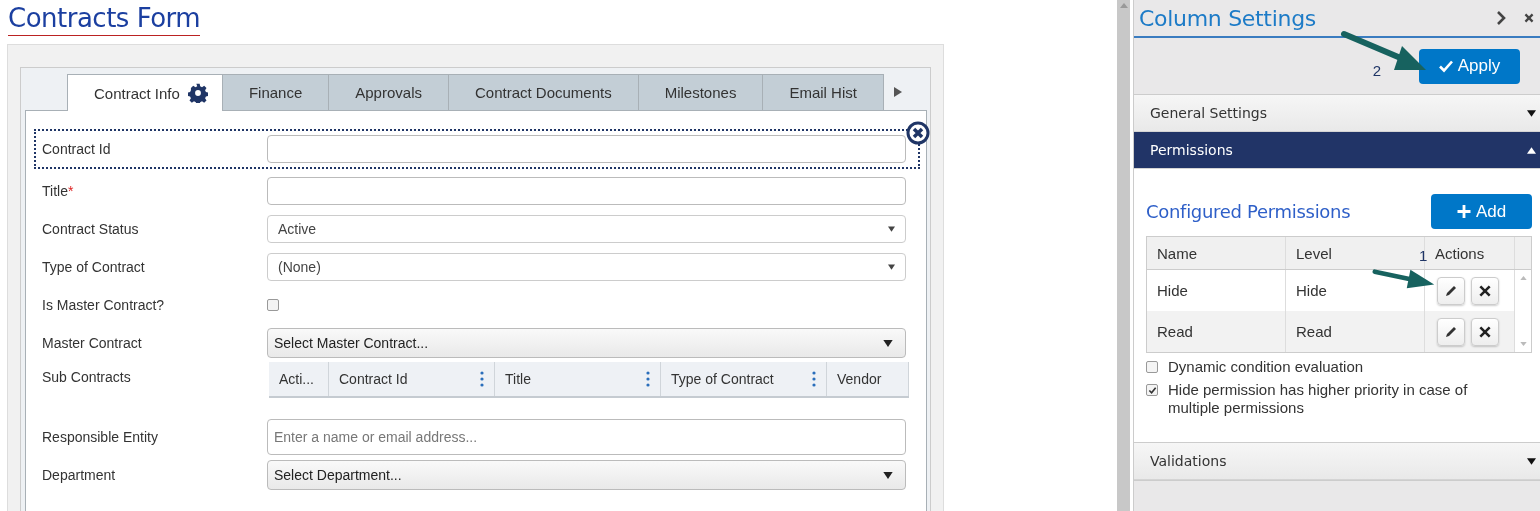  What do you see at coordinates (1337, 461) in the screenshot?
I see `section-header: Validations` at bounding box center [1337, 461].